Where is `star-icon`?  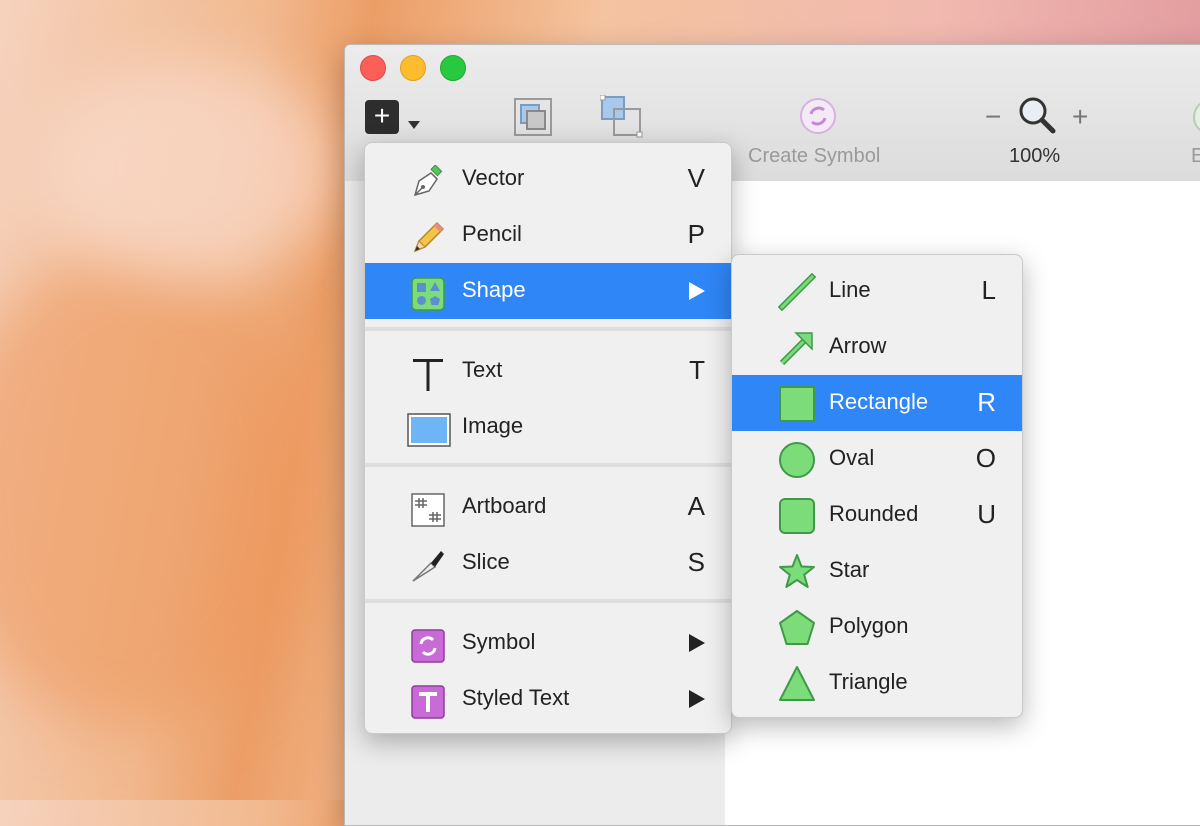 star-icon is located at coordinates (797, 571).